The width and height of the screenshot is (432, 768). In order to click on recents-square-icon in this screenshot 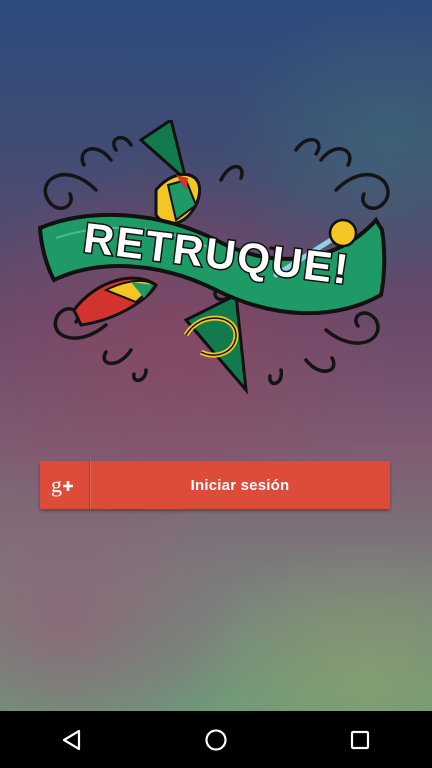, I will do `click(360, 739)`.